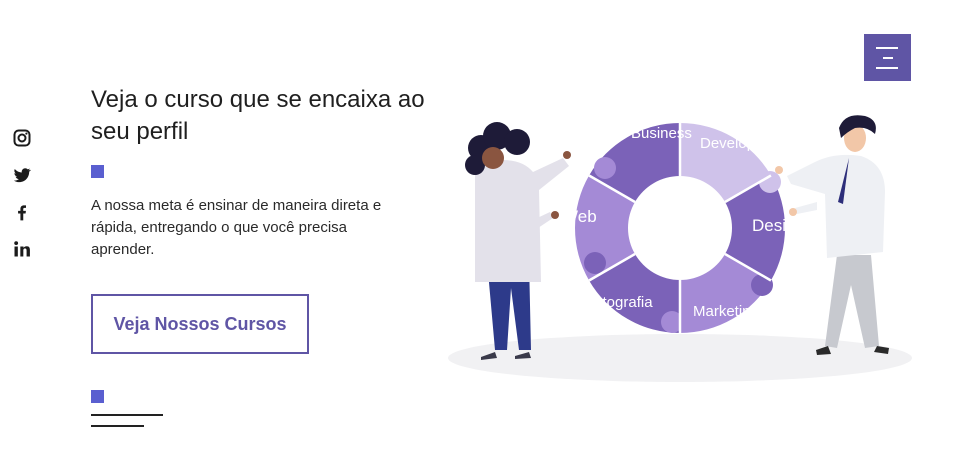  Describe the element at coordinates (200, 324) in the screenshot. I see `view-courses-button: Veja Nossos Cursos` at that location.